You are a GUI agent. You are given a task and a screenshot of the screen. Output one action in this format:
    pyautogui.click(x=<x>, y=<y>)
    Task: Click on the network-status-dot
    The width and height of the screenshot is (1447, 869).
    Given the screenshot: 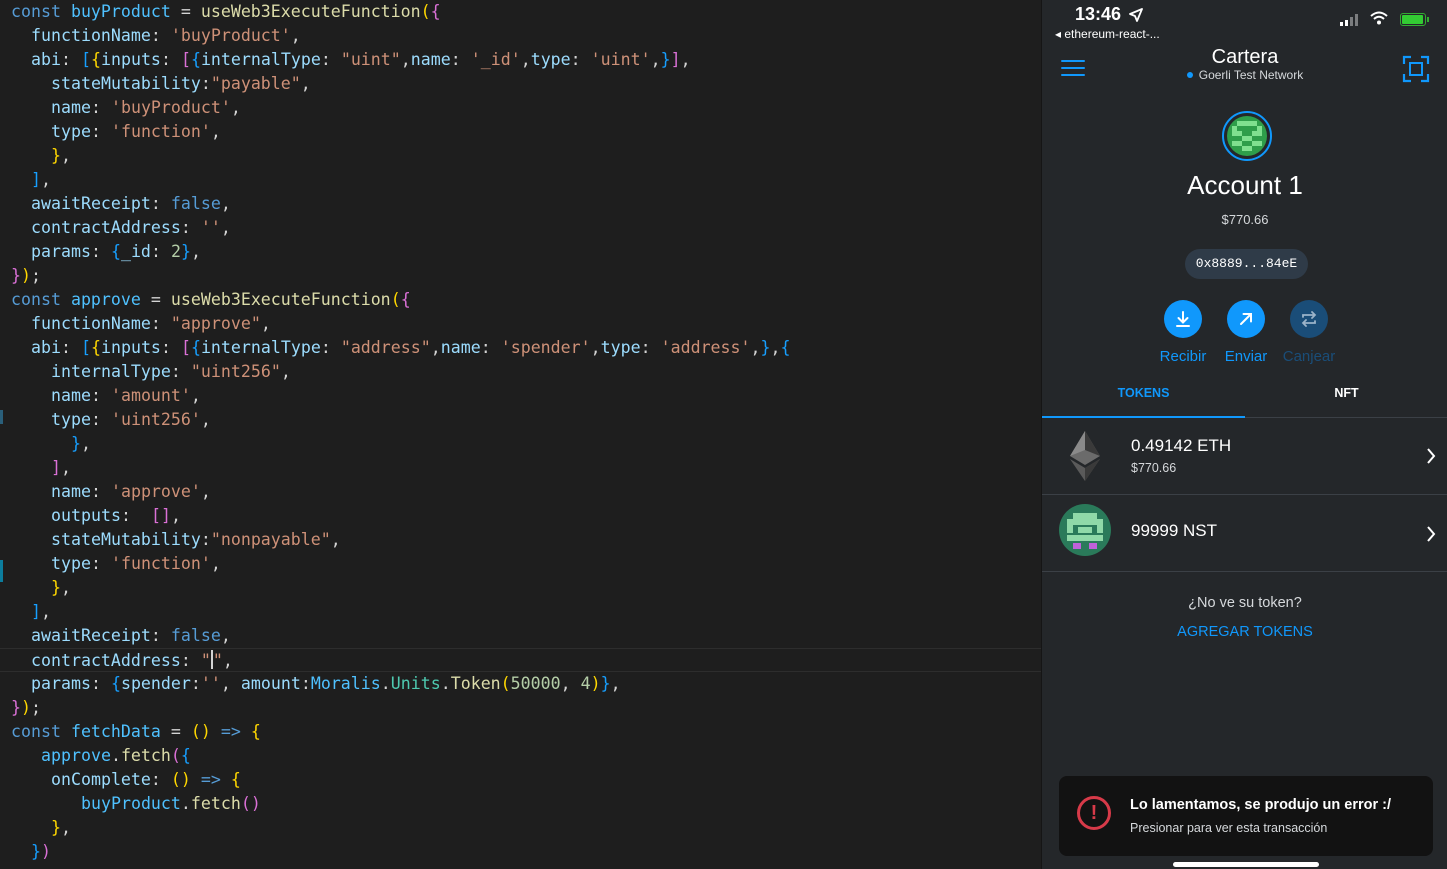 What is the action you would take?
    pyautogui.click(x=1189, y=75)
    